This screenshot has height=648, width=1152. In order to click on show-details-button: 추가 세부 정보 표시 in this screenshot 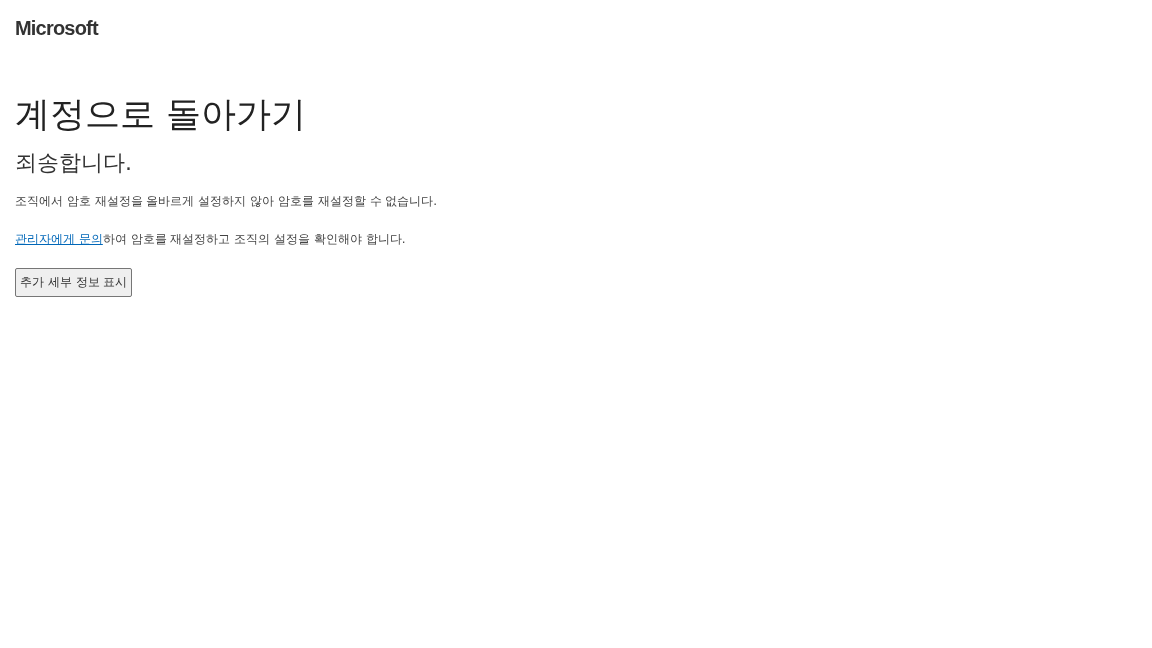, I will do `click(74, 282)`.